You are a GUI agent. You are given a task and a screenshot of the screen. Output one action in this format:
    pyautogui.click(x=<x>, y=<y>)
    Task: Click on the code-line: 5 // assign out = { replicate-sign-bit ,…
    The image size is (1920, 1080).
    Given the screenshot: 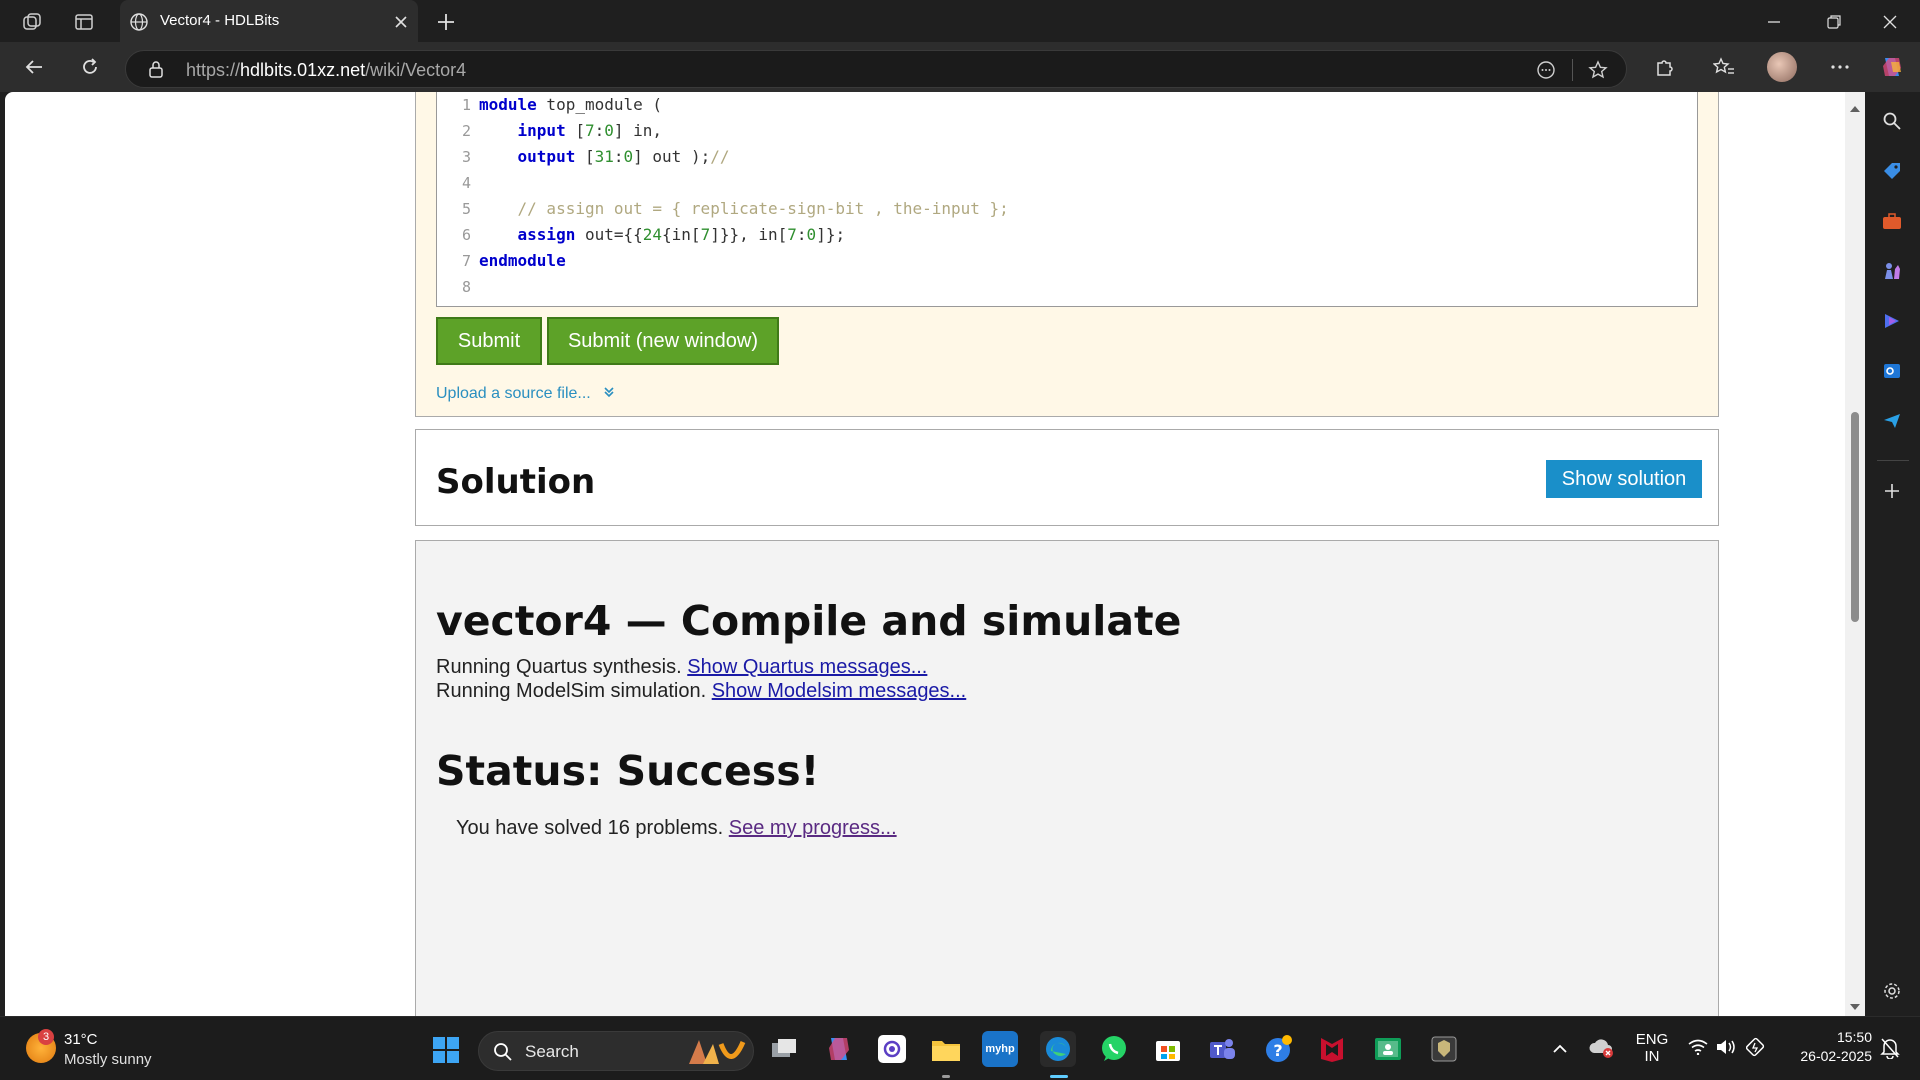 What is the action you would take?
    pyautogui.click(x=1067, y=209)
    